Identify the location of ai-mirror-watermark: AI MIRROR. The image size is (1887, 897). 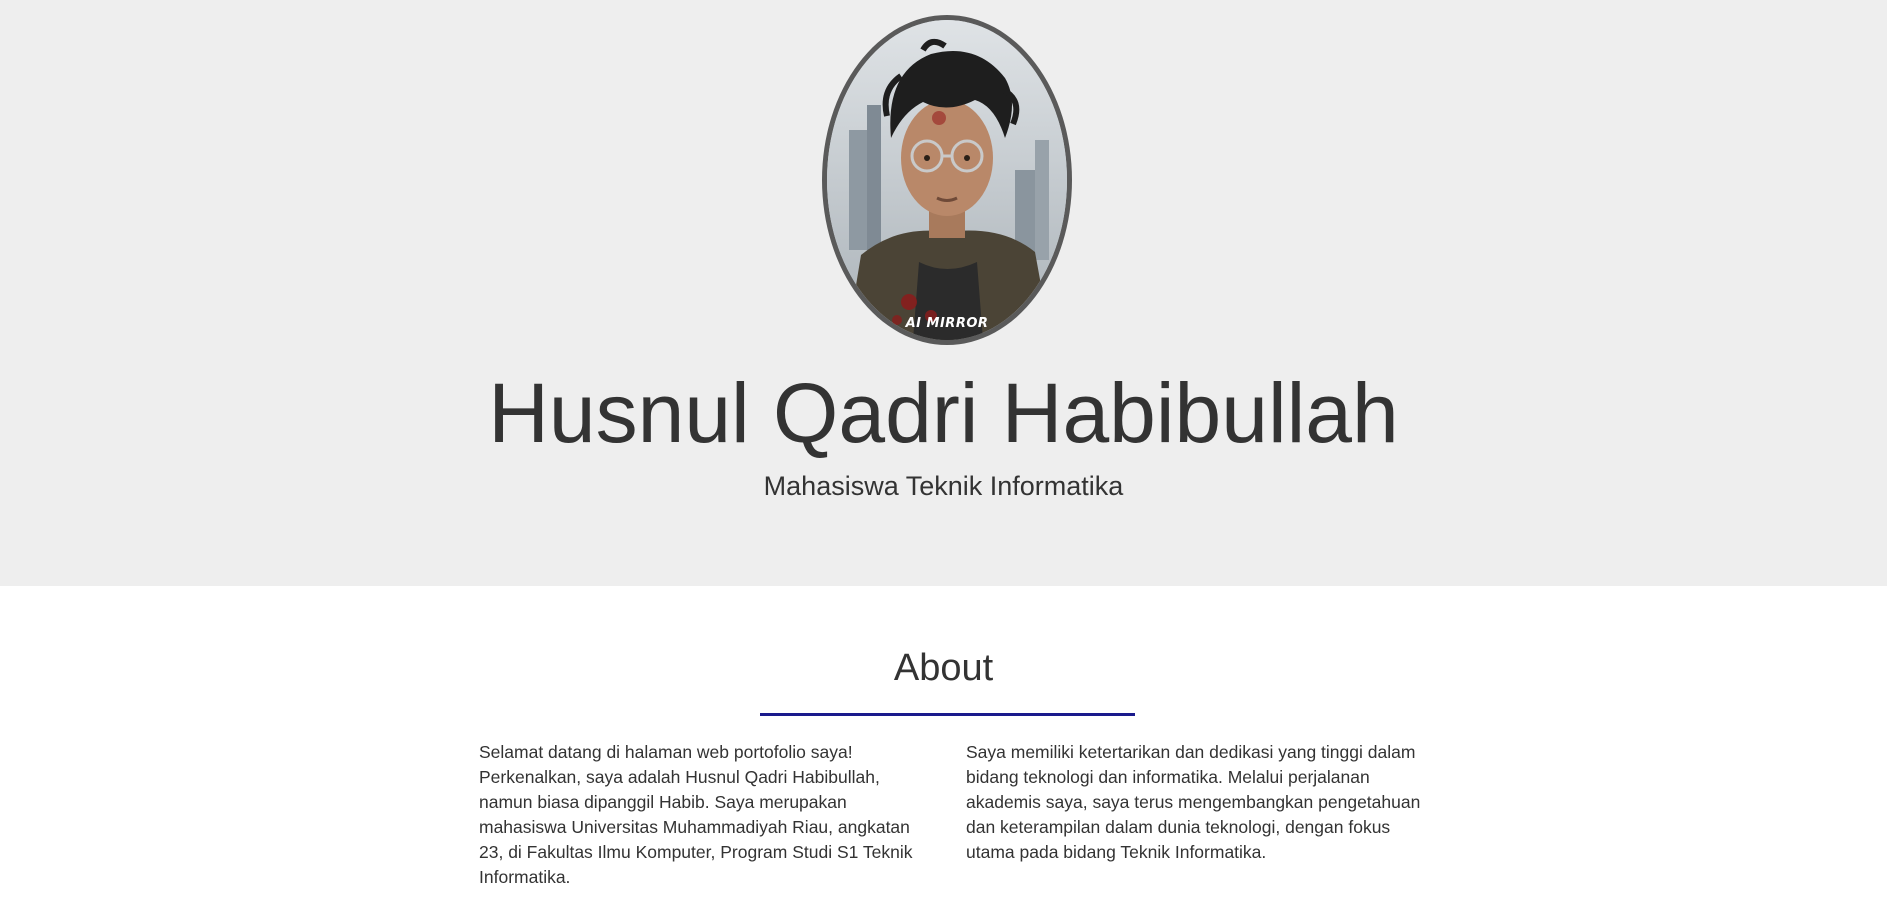
(947, 323).